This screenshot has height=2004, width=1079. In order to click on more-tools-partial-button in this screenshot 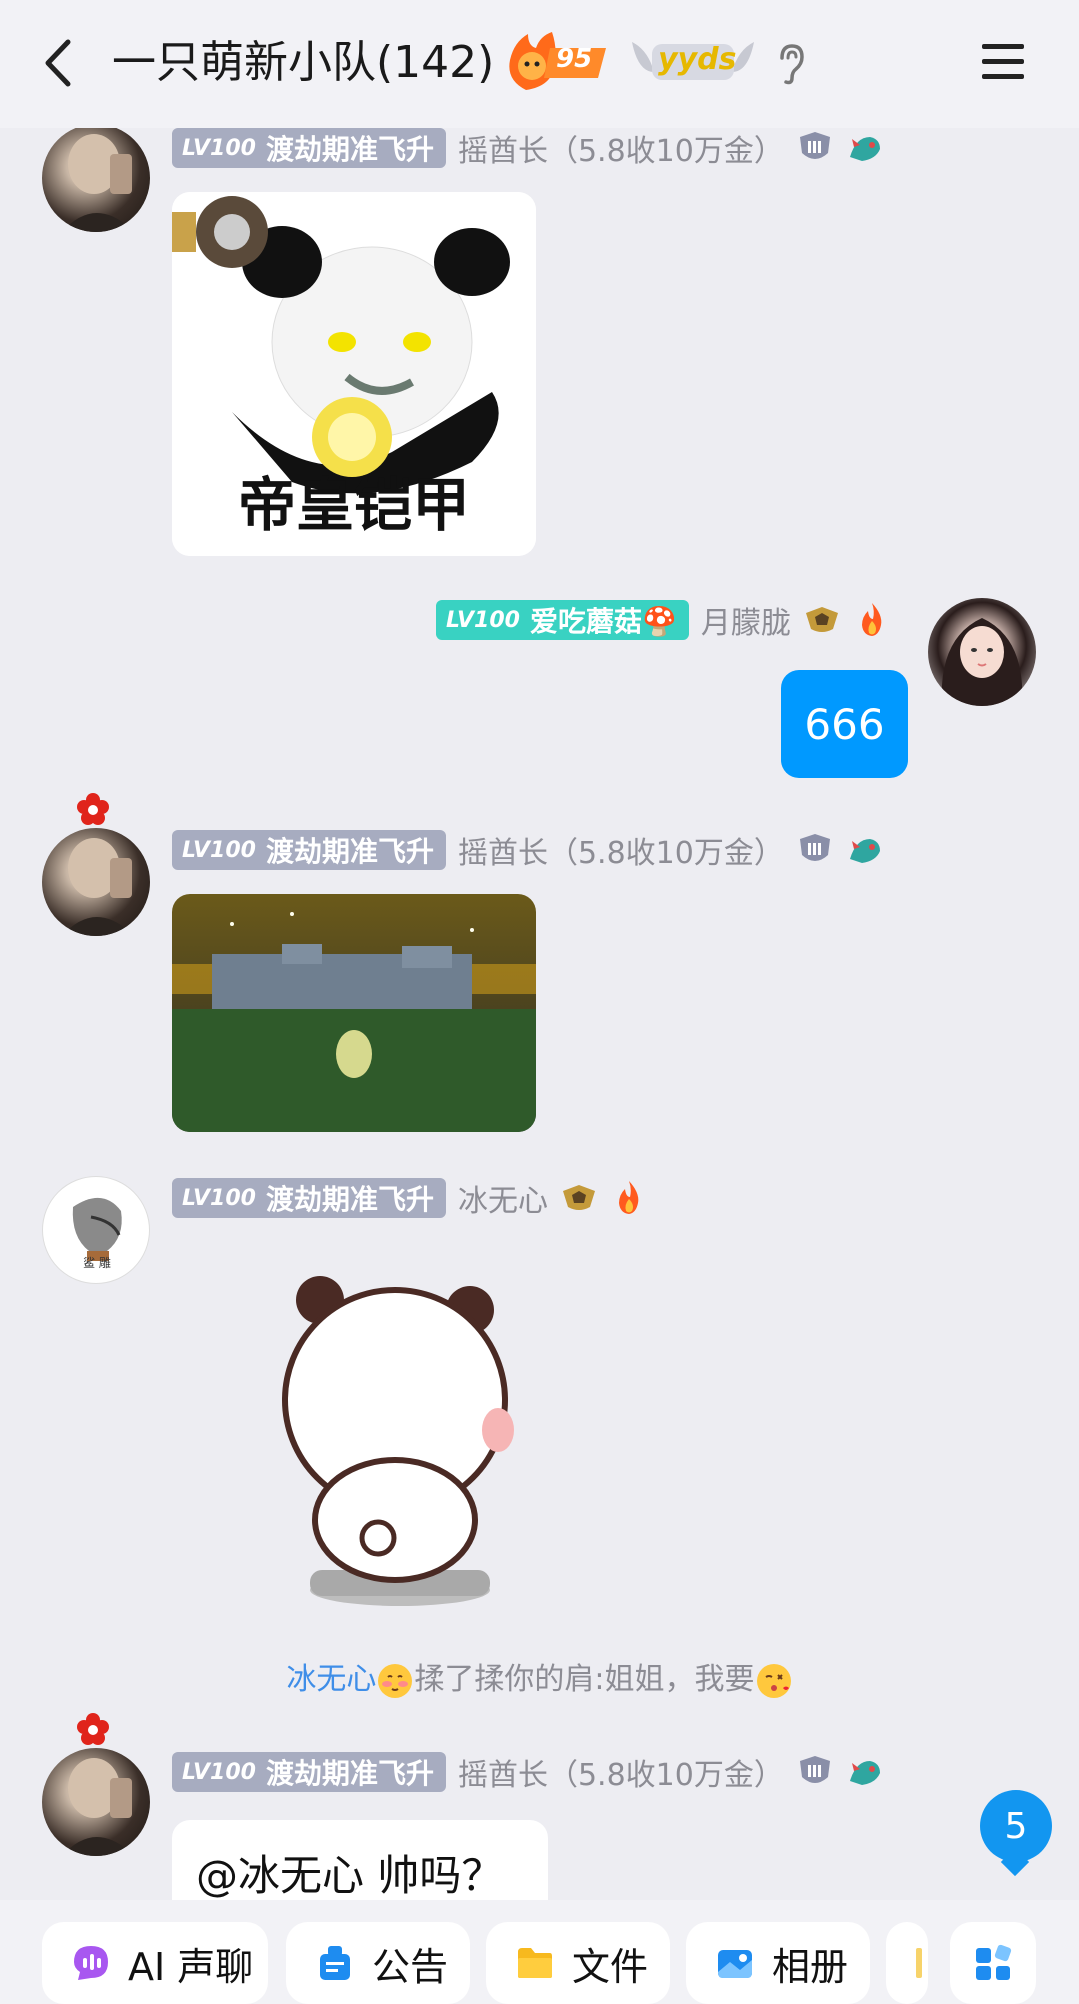, I will do `click(907, 1963)`.